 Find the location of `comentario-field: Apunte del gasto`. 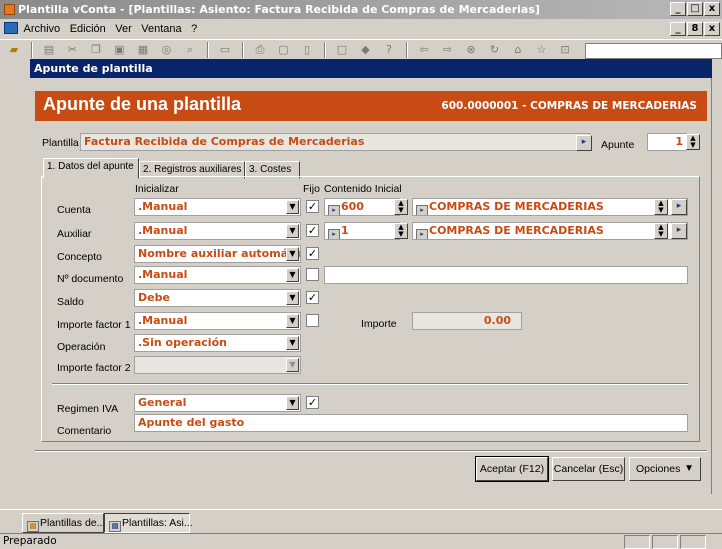

comentario-field: Apunte del gasto is located at coordinates (411, 423).